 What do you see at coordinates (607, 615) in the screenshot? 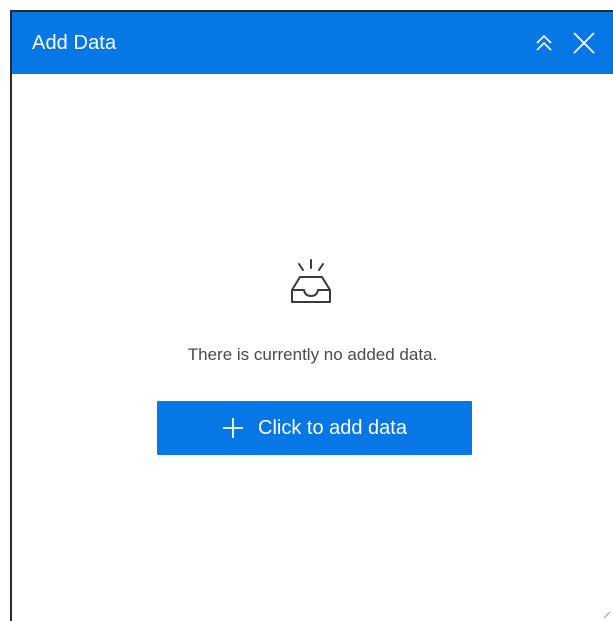
I see `resize-grip-icon` at bounding box center [607, 615].